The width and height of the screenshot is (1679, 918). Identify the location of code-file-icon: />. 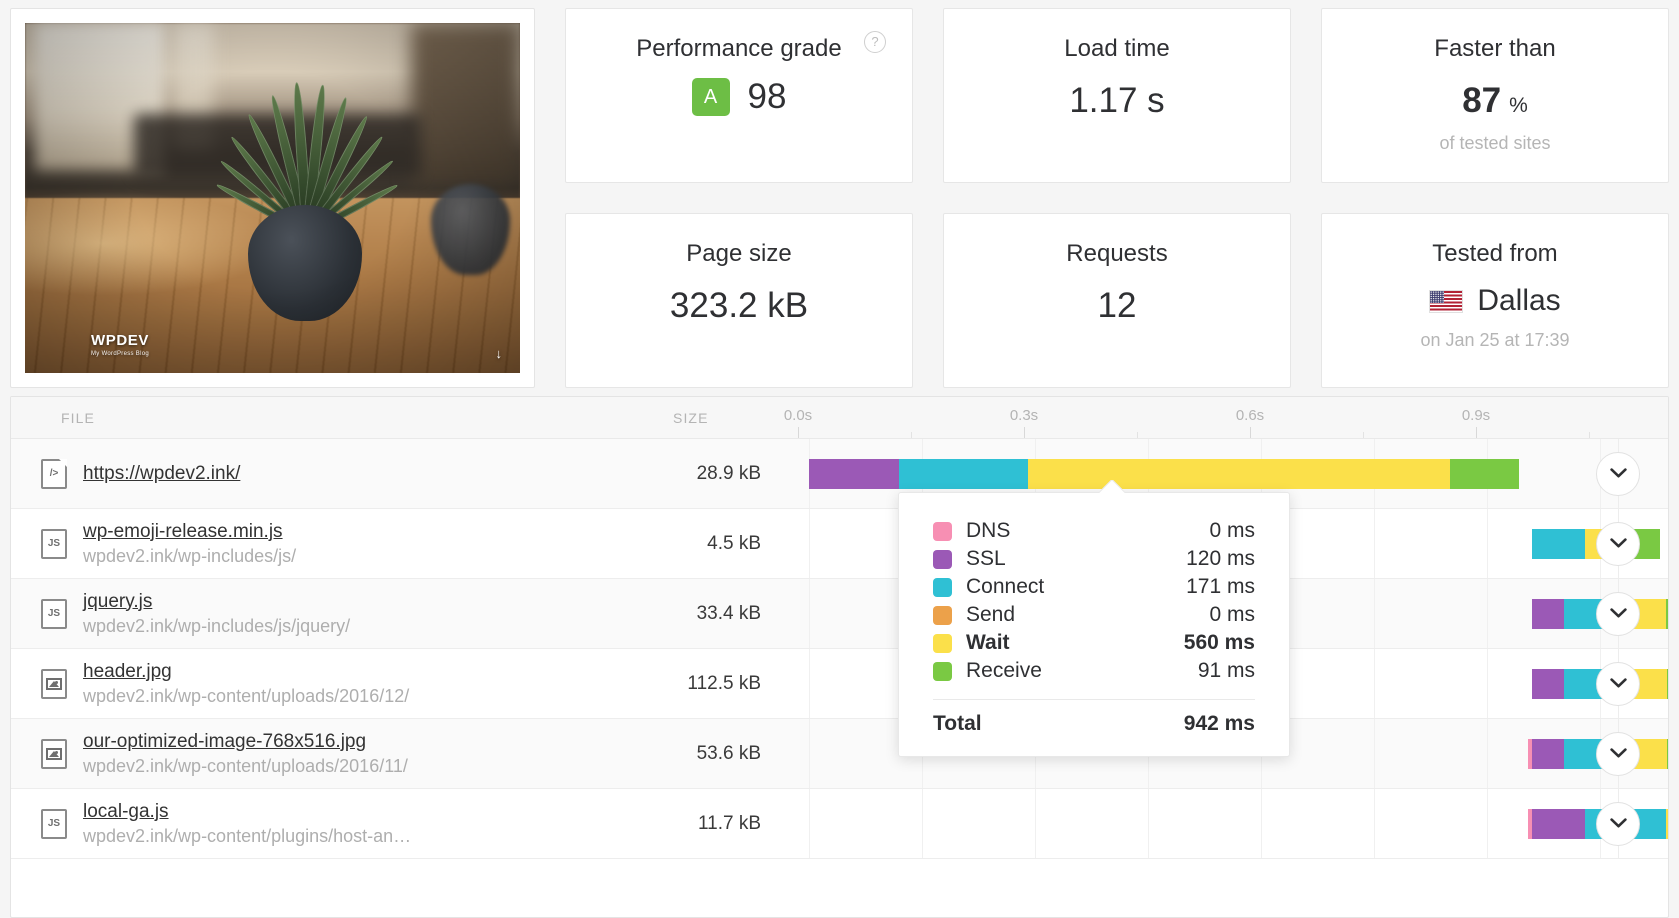
(54, 473).